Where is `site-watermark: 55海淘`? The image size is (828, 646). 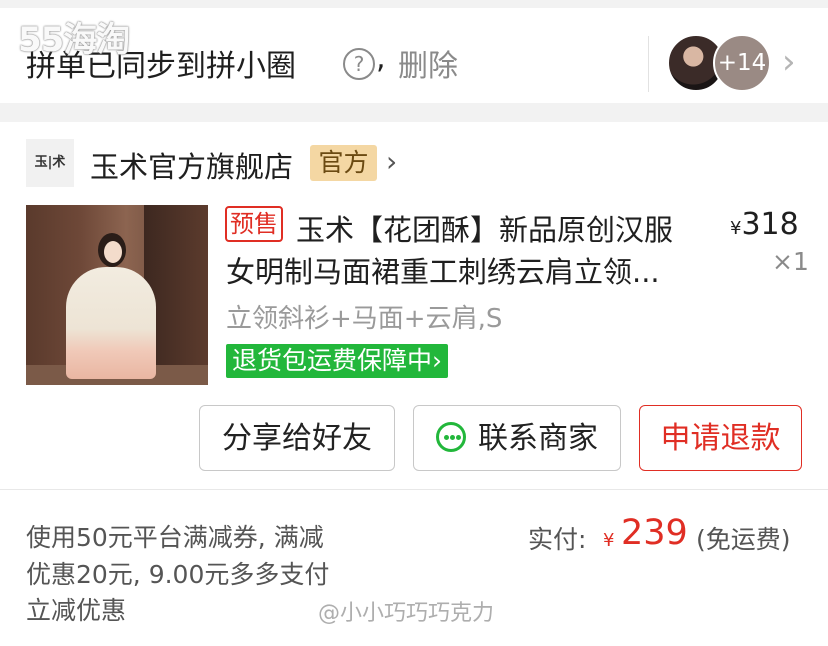
site-watermark: 55海淘 is located at coordinates (74, 40).